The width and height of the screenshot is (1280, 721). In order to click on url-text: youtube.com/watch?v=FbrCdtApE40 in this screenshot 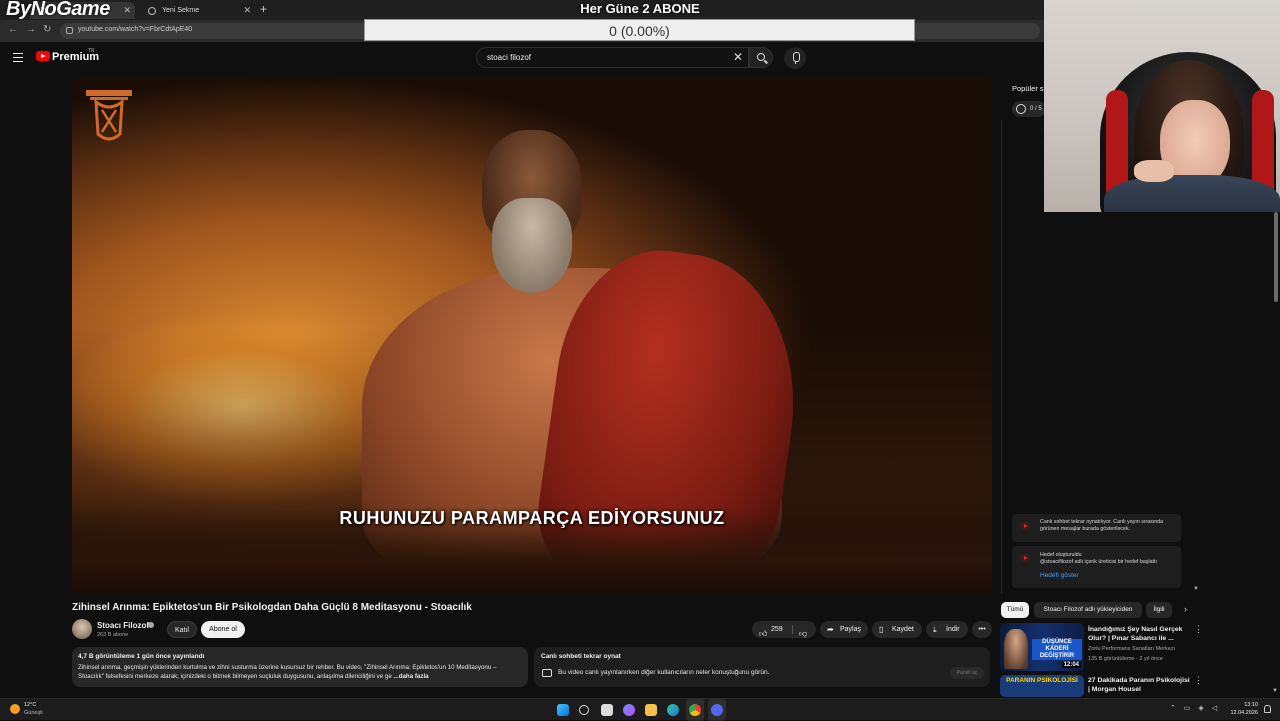, I will do `click(135, 29)`.